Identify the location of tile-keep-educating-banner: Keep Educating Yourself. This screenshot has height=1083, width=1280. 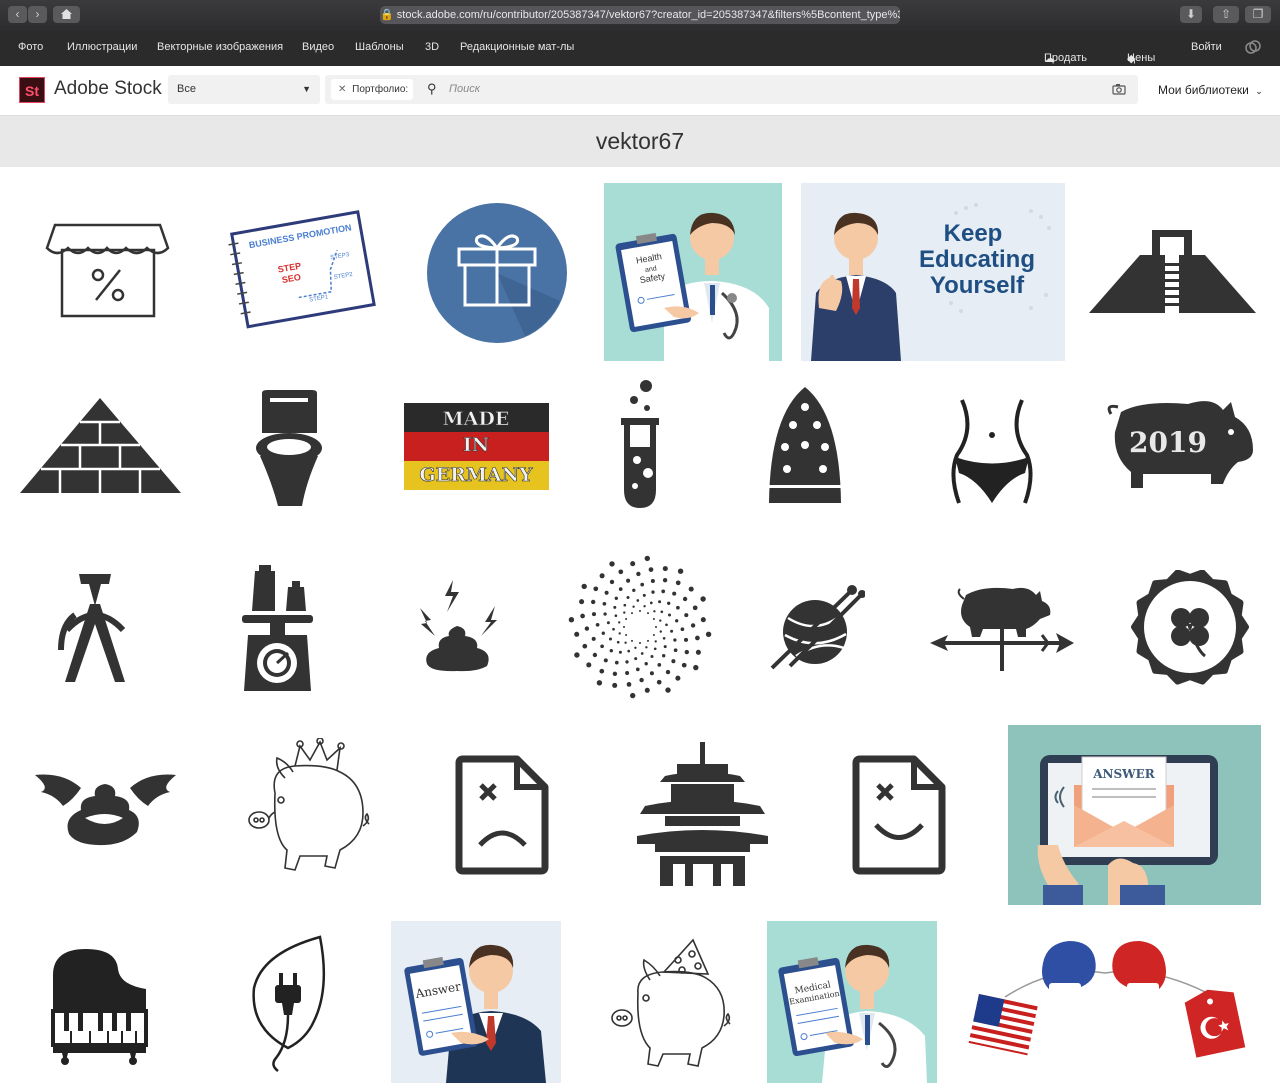
(933, 272).